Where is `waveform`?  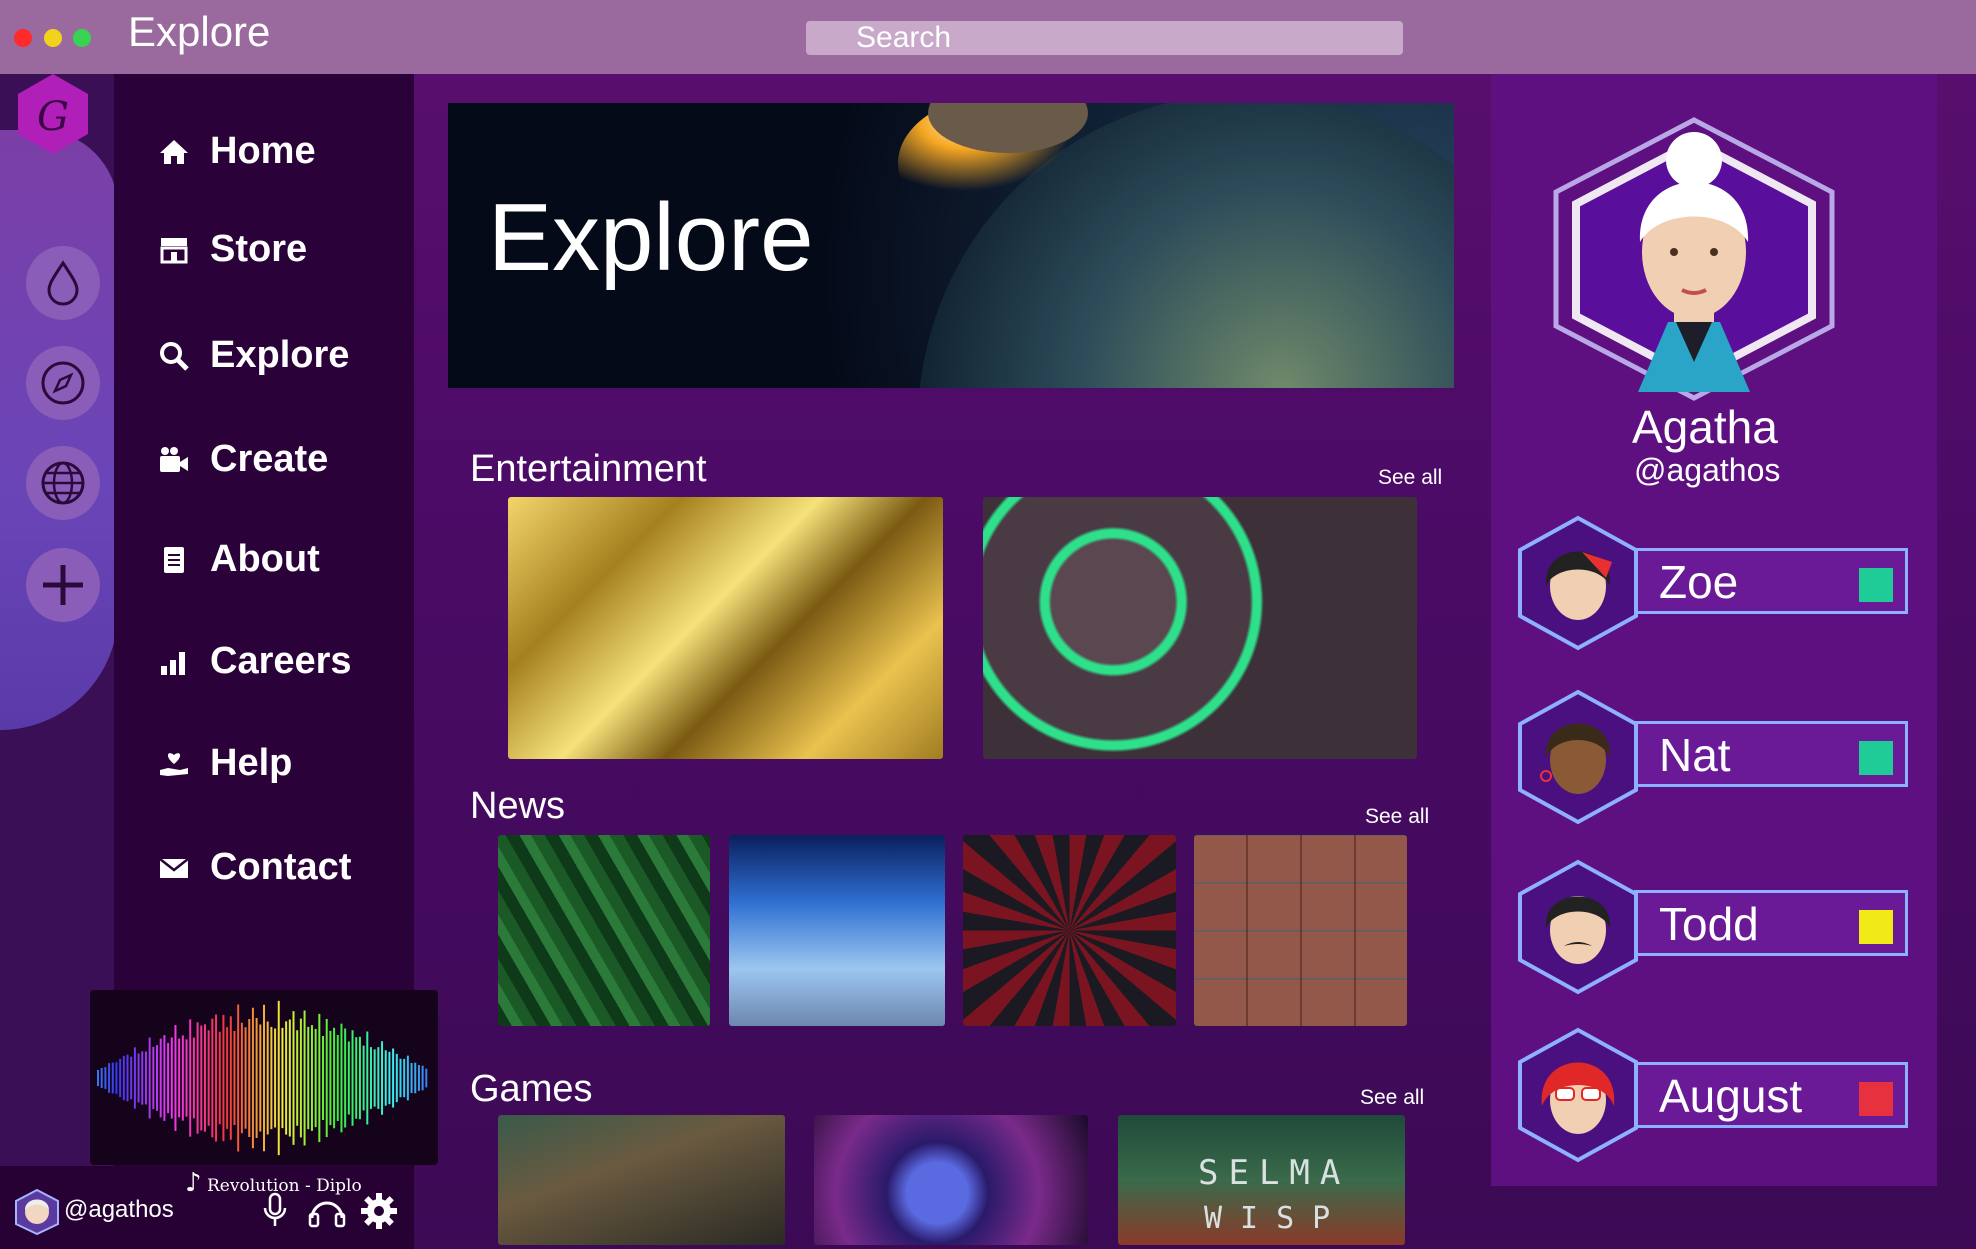
waveform is located at coordinates (262, 1078).